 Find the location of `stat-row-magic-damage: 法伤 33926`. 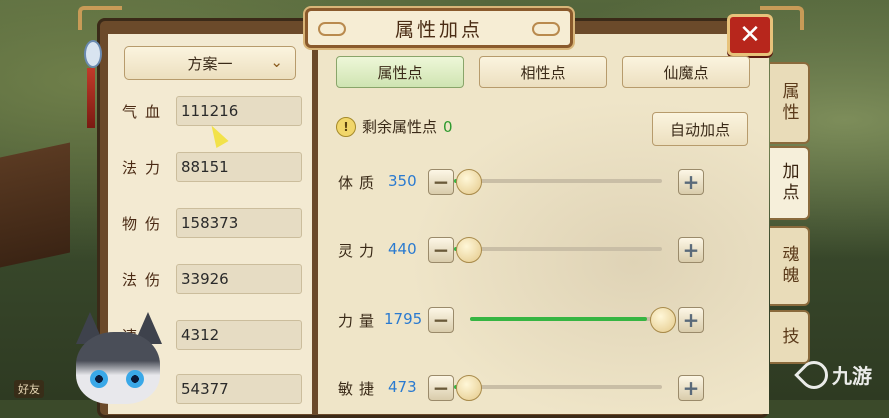

stat-row-magic-damage: 法伤 33926 is located at coordinates (212, 279).